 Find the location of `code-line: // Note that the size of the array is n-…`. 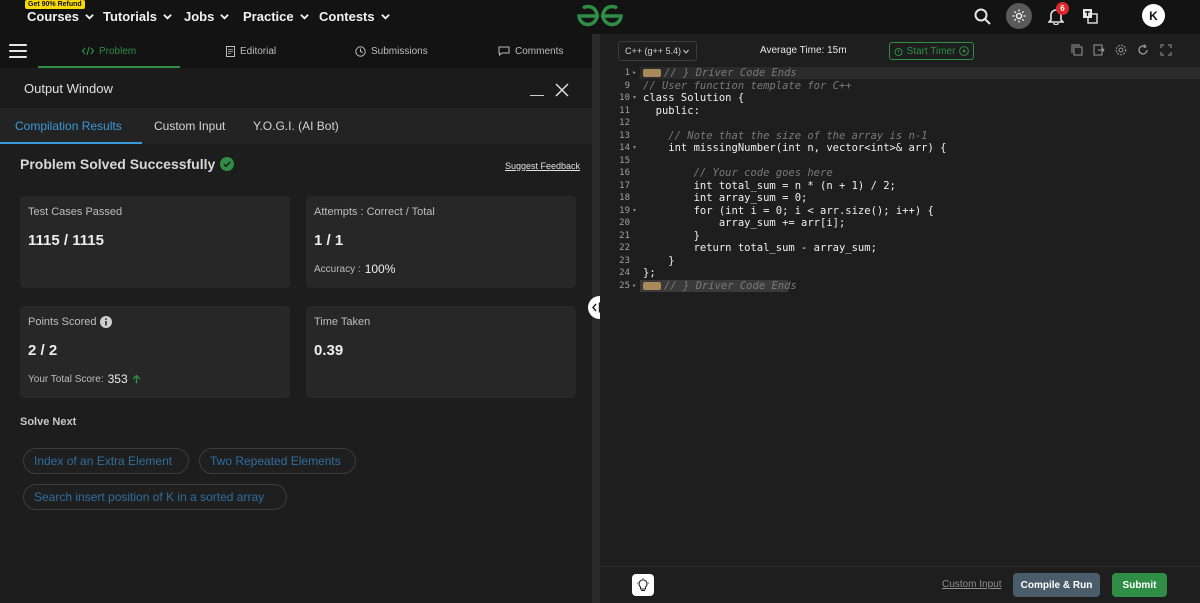

code-line: // Note that the size of the array is n-… is located at coordinates (785, 136).